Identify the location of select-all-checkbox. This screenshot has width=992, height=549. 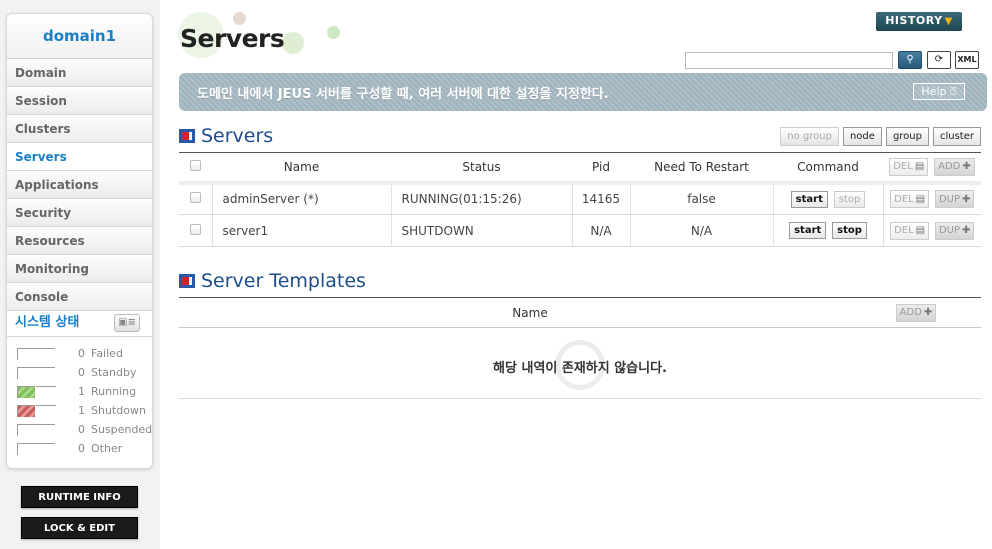
(195, 165).